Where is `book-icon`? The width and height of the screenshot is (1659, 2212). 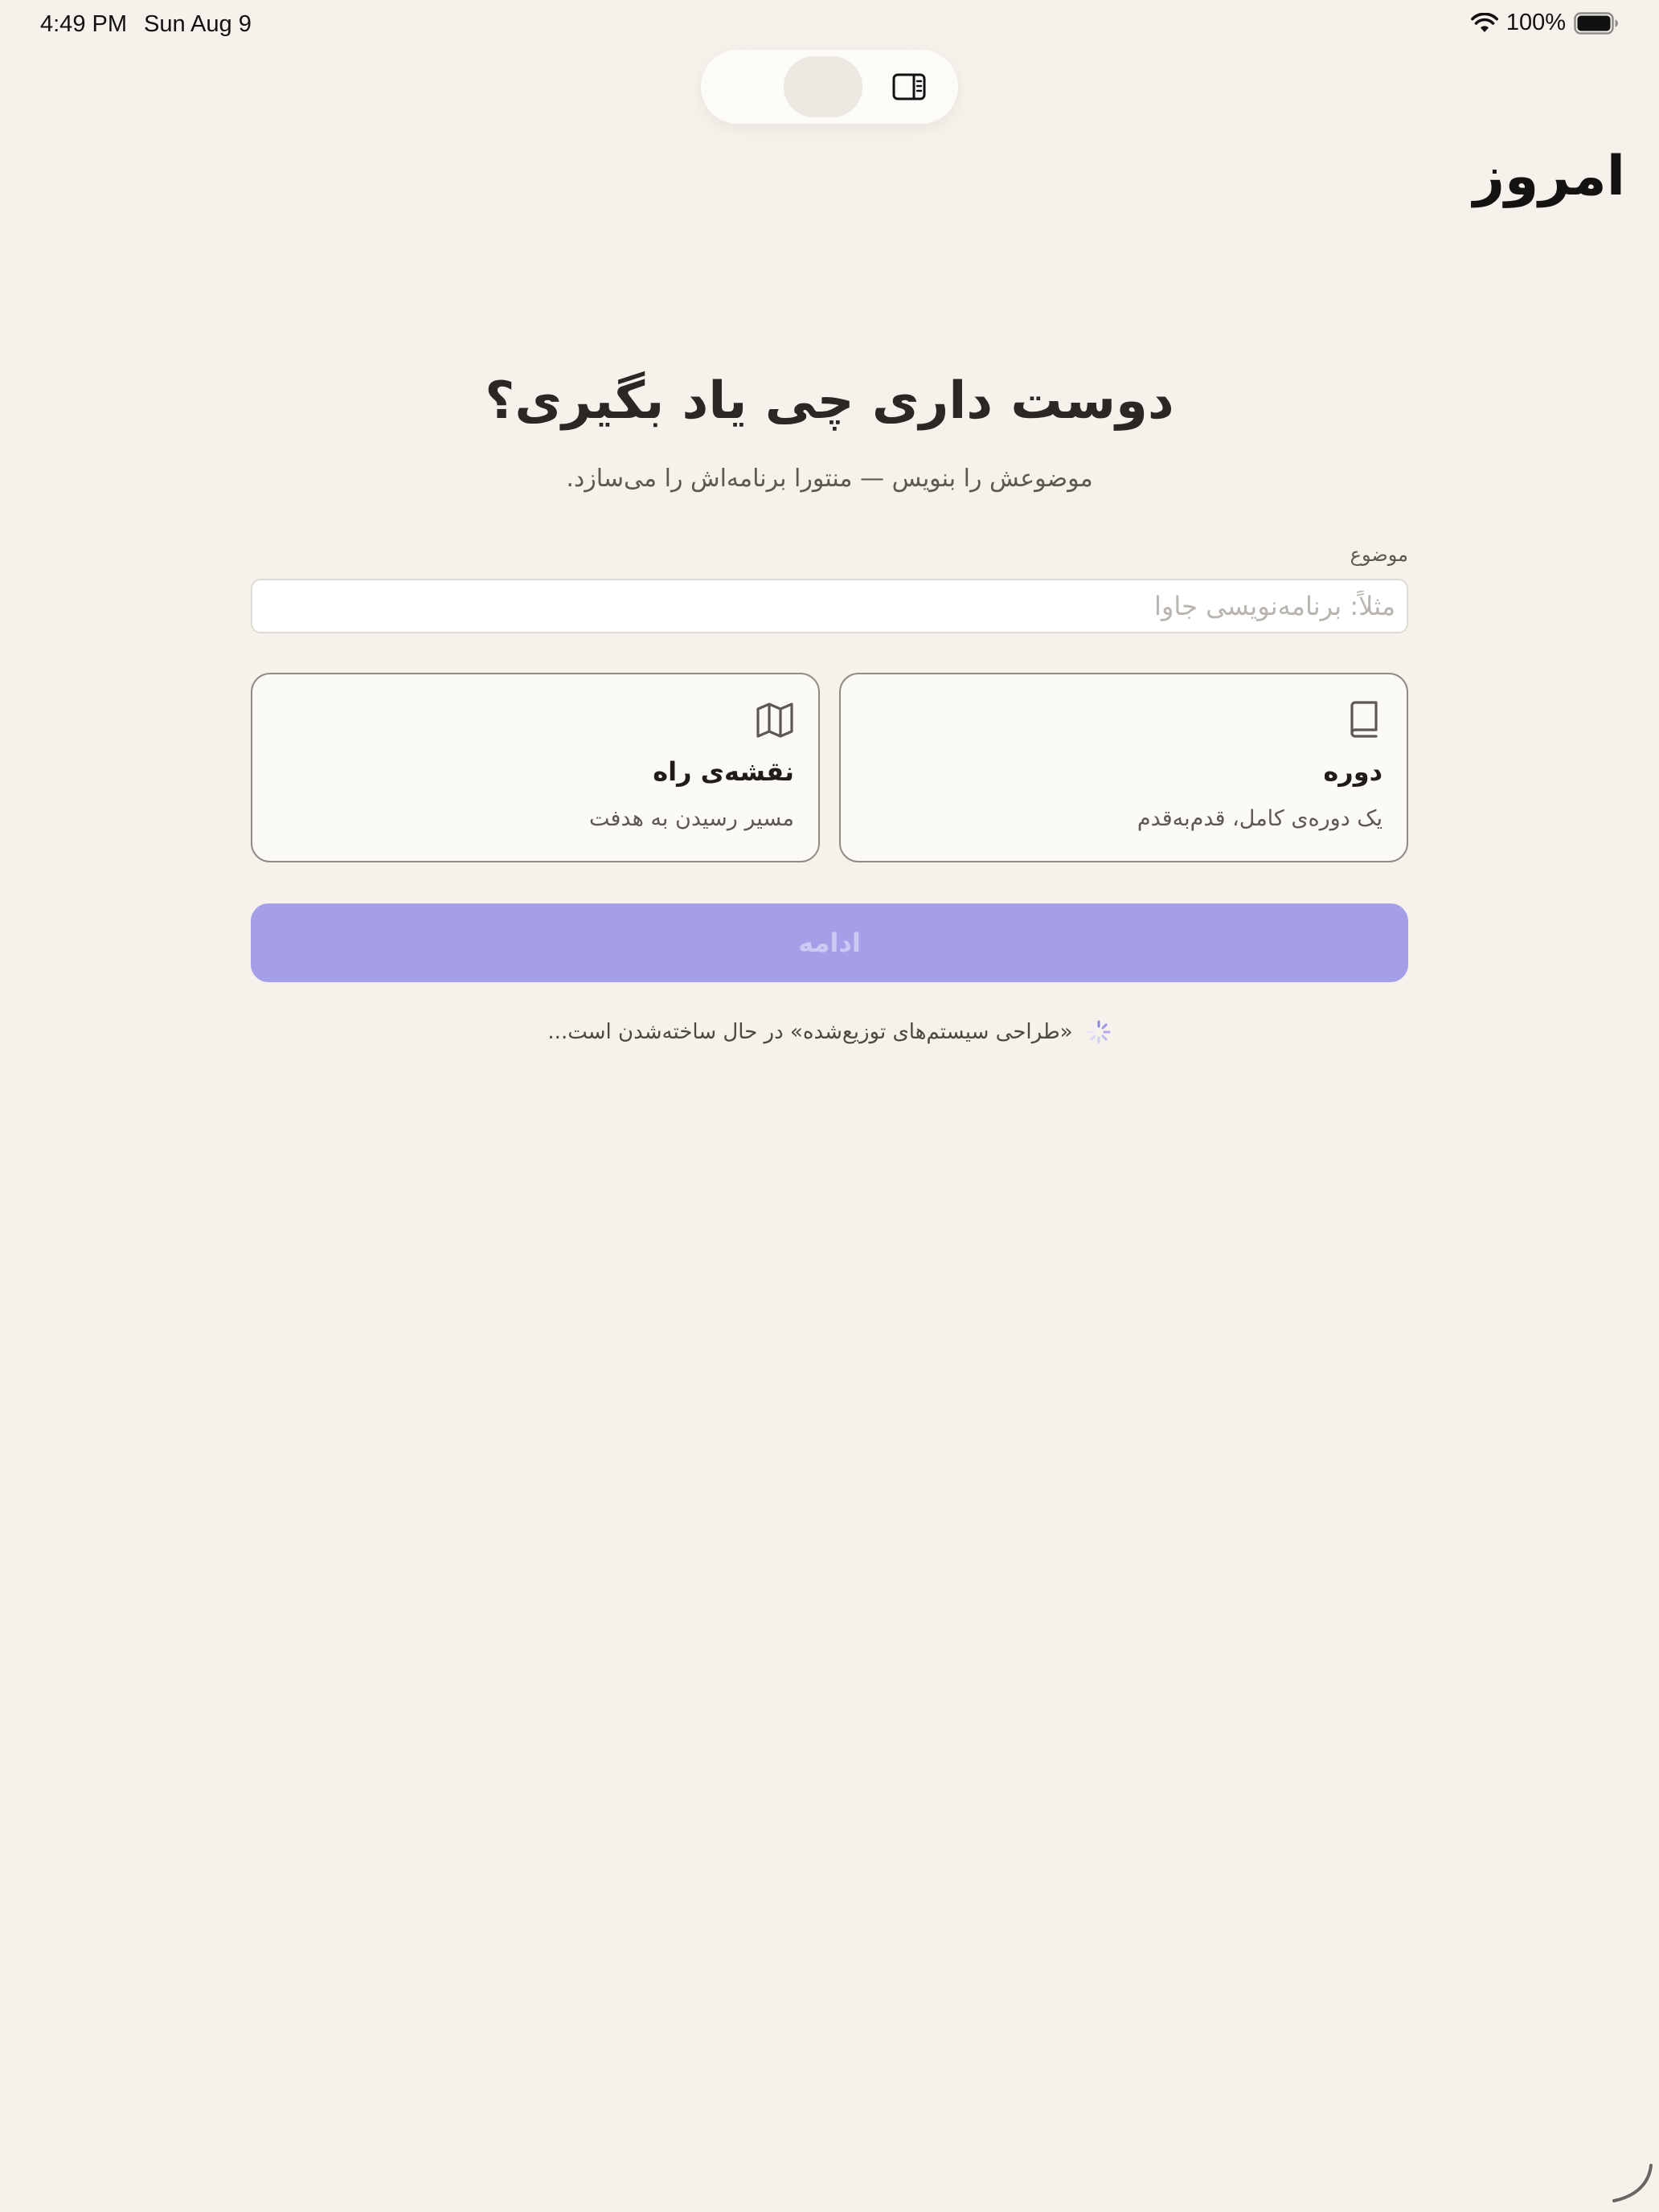 book-icon is located at coordinates (1364, 719).